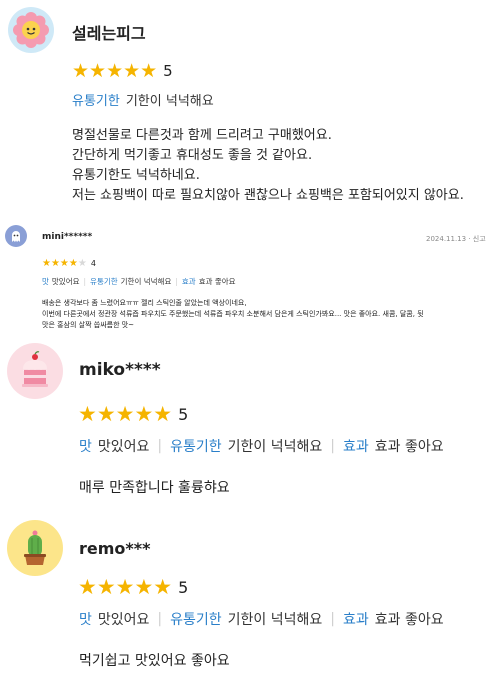 This screenshot has width=487, height=675. Describe the element at coordinates (268, 195) in the screenshot. I see `review-line: 저는 쇼핑백이 따로 필요치않아 괜찮으나 쇼핑백은 포함되어있지 않아요.` at that location.